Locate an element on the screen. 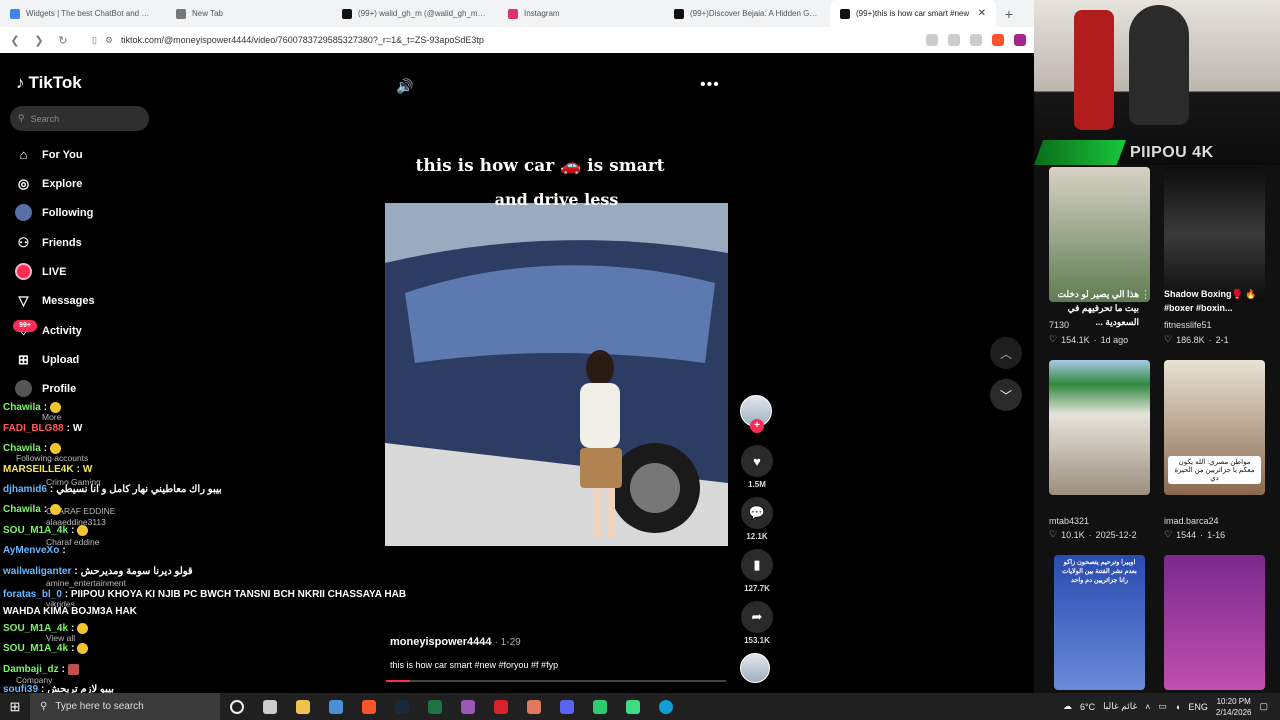 The image size is (1280, 720). network-icon: ▭ is located at coordinates (1162, 706).